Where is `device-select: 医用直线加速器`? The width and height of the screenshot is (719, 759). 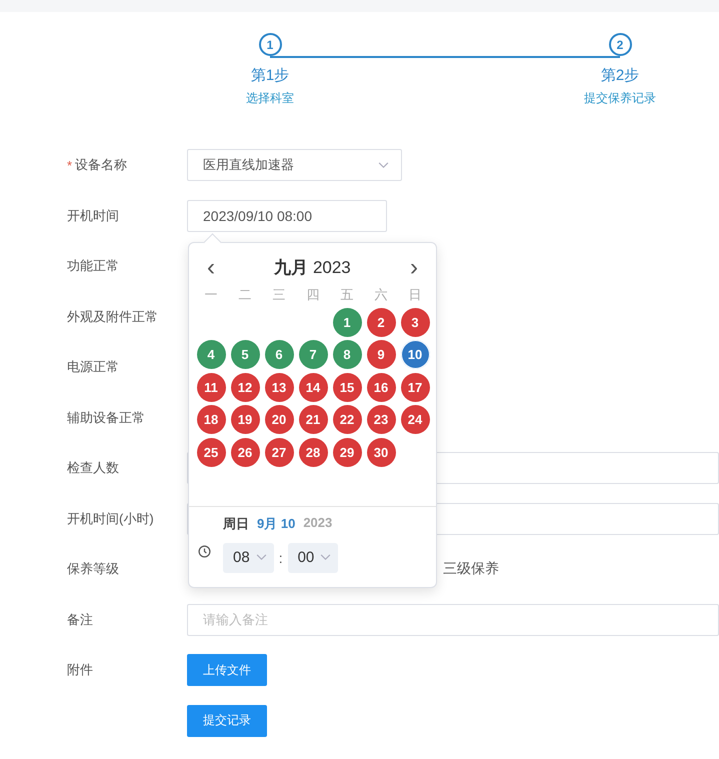
device-select: 医用直线加速器 is located at coordinates (294, 165).